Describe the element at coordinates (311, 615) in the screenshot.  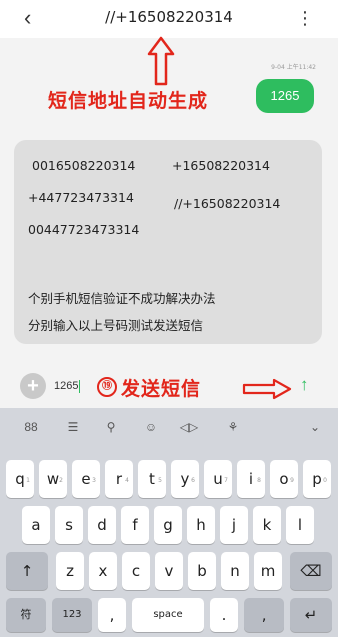
I see `enter-key: ↵` at that location.